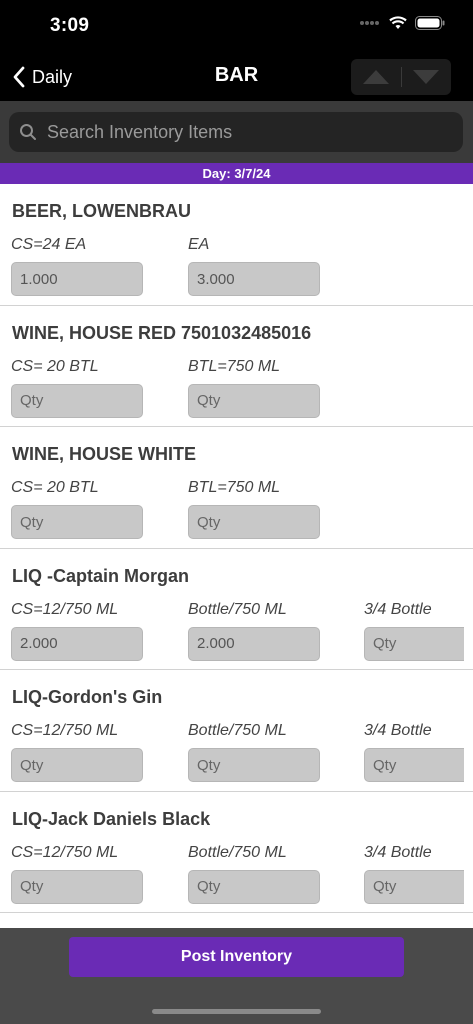  What do you see at coordinates (87, 697) in the screenshot?
I see `item-name: LIQ-Gordon's Gin` at bounding box center [87, 697].